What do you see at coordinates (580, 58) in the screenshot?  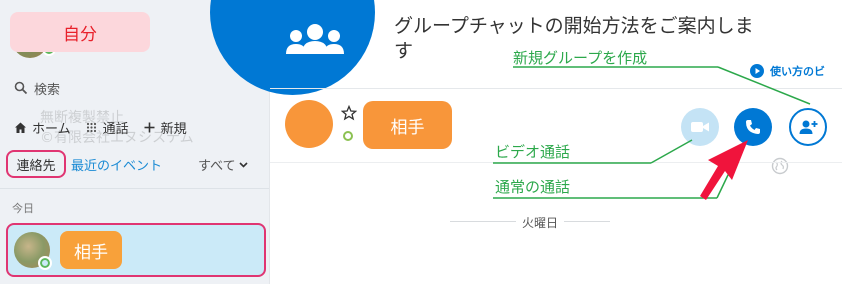 I see `annotation-new-group: 新規グループを作成` at bounding box center [580, 58].